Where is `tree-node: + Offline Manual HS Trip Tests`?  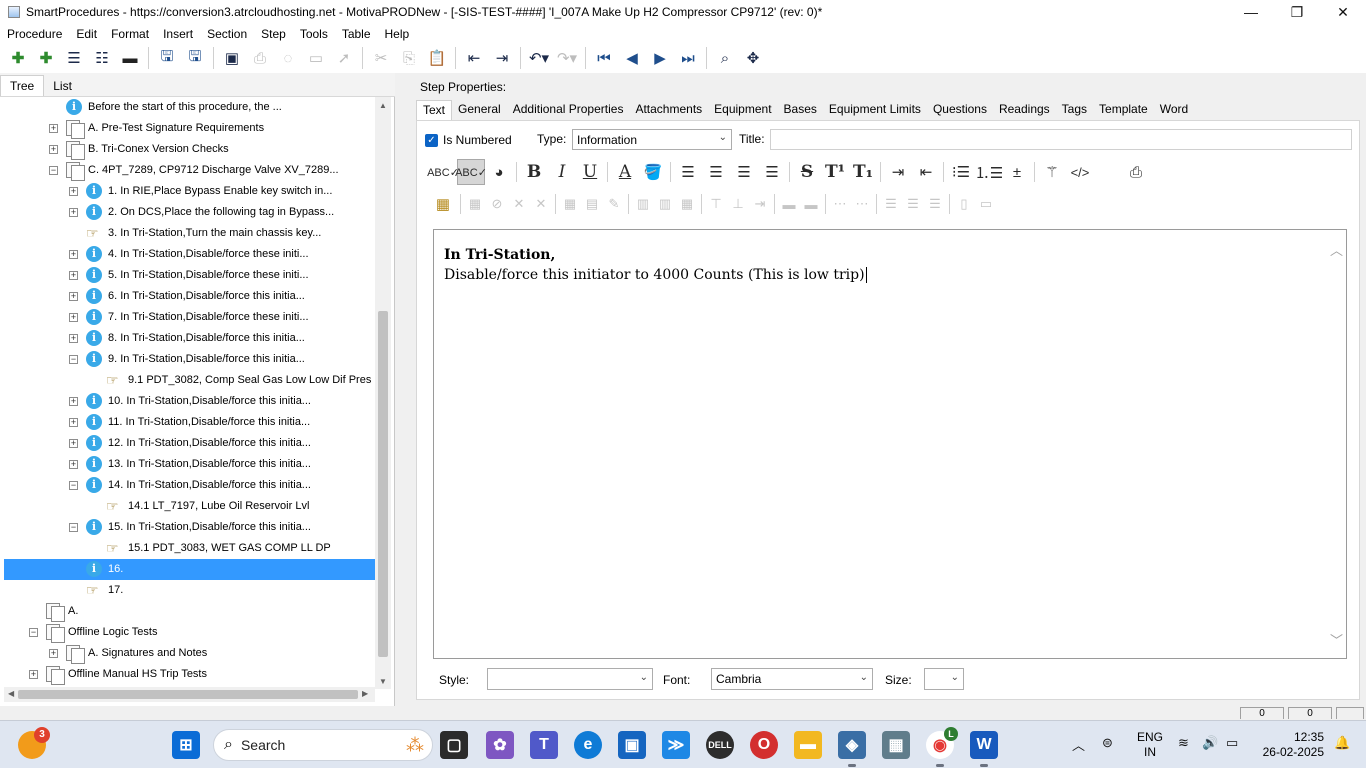
tree-node: + Offline Manual HS Trip Tests is located at coordinates (189, 674).